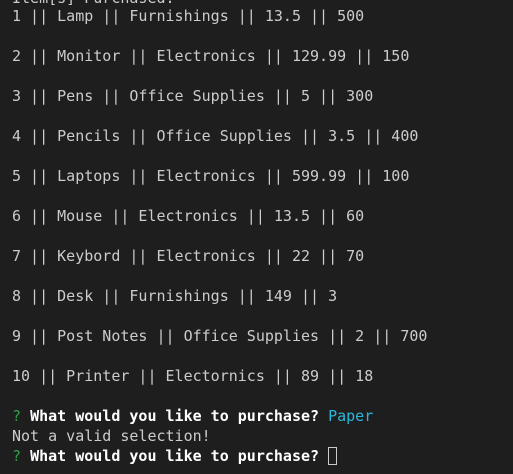 This screenshot has height=474, width=513. Describe the element at coordinates (111, 436) in the screenshot. I see `error-message: Not a valid selection!` at that location.